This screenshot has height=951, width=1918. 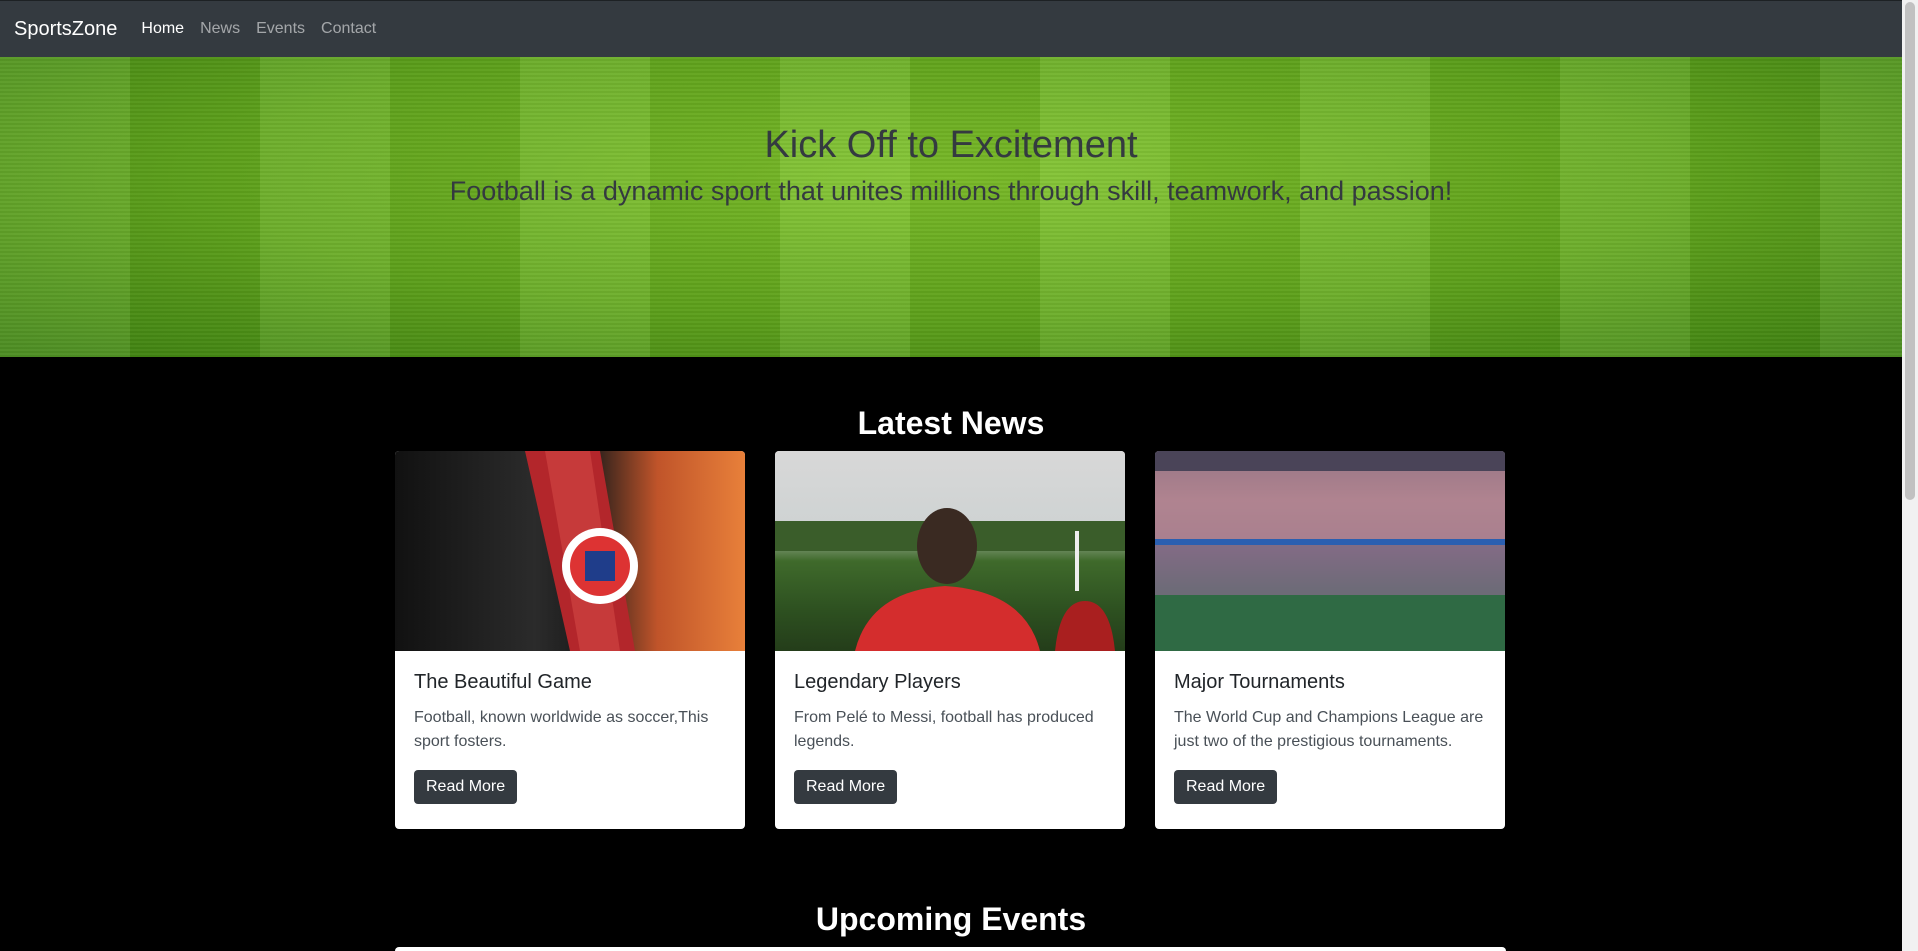 What do you see at coordinates (951, 919) in the screenshot?
I see `upcoming-events-heading: Upcoming Events` at bounding box center [951, 919].